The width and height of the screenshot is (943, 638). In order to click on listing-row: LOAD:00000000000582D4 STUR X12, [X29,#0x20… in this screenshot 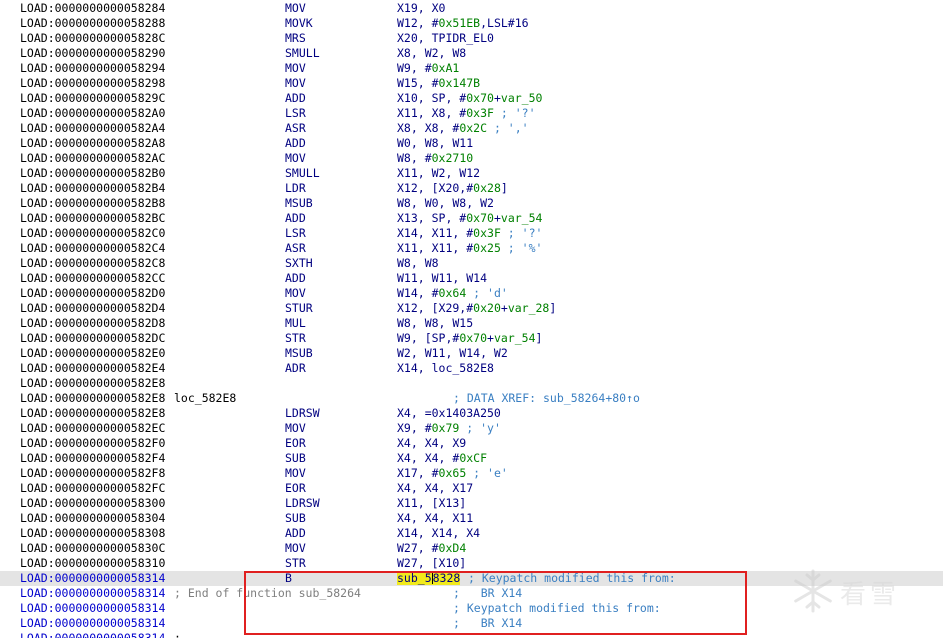, I will do `click(471, 308)`.